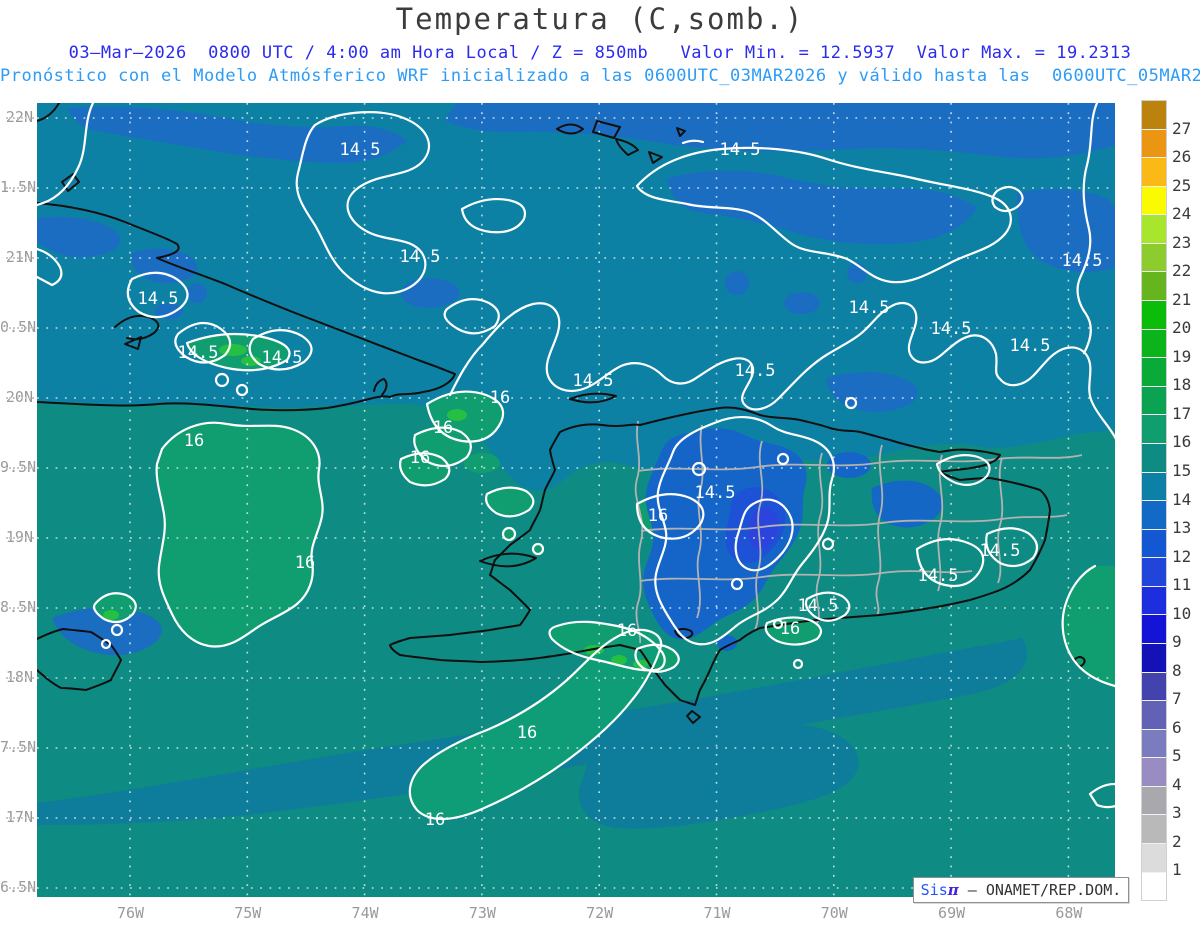  Describe the element at coordinates (1182, 271) in the screenshot. I see `colorbar-tick-label: 22` at that location.